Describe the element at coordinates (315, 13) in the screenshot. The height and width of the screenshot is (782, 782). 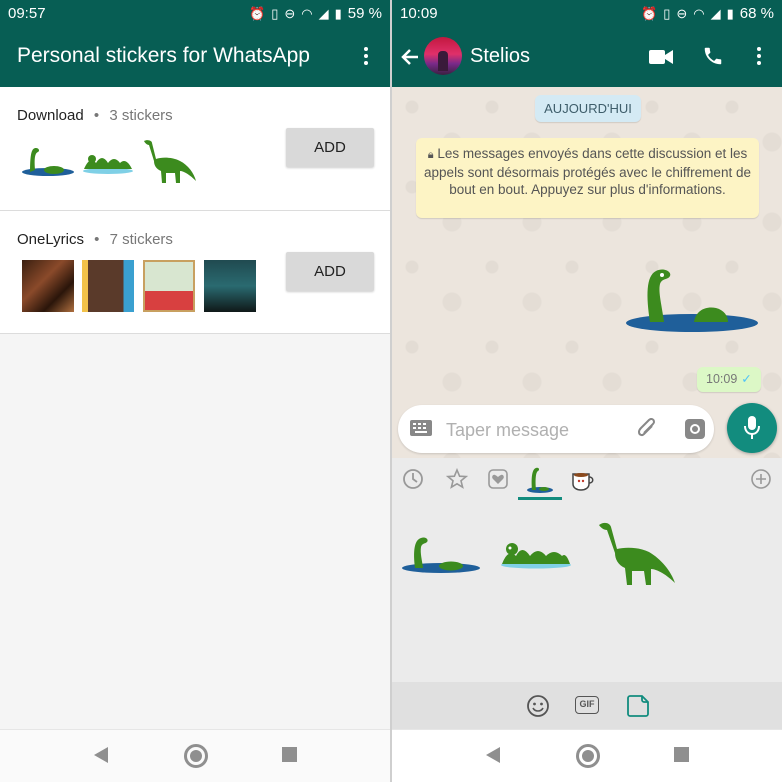
I see `status-icons: ⏰ ▯ ⊖ ◠ ◢ ▮ 59 %` at that location.